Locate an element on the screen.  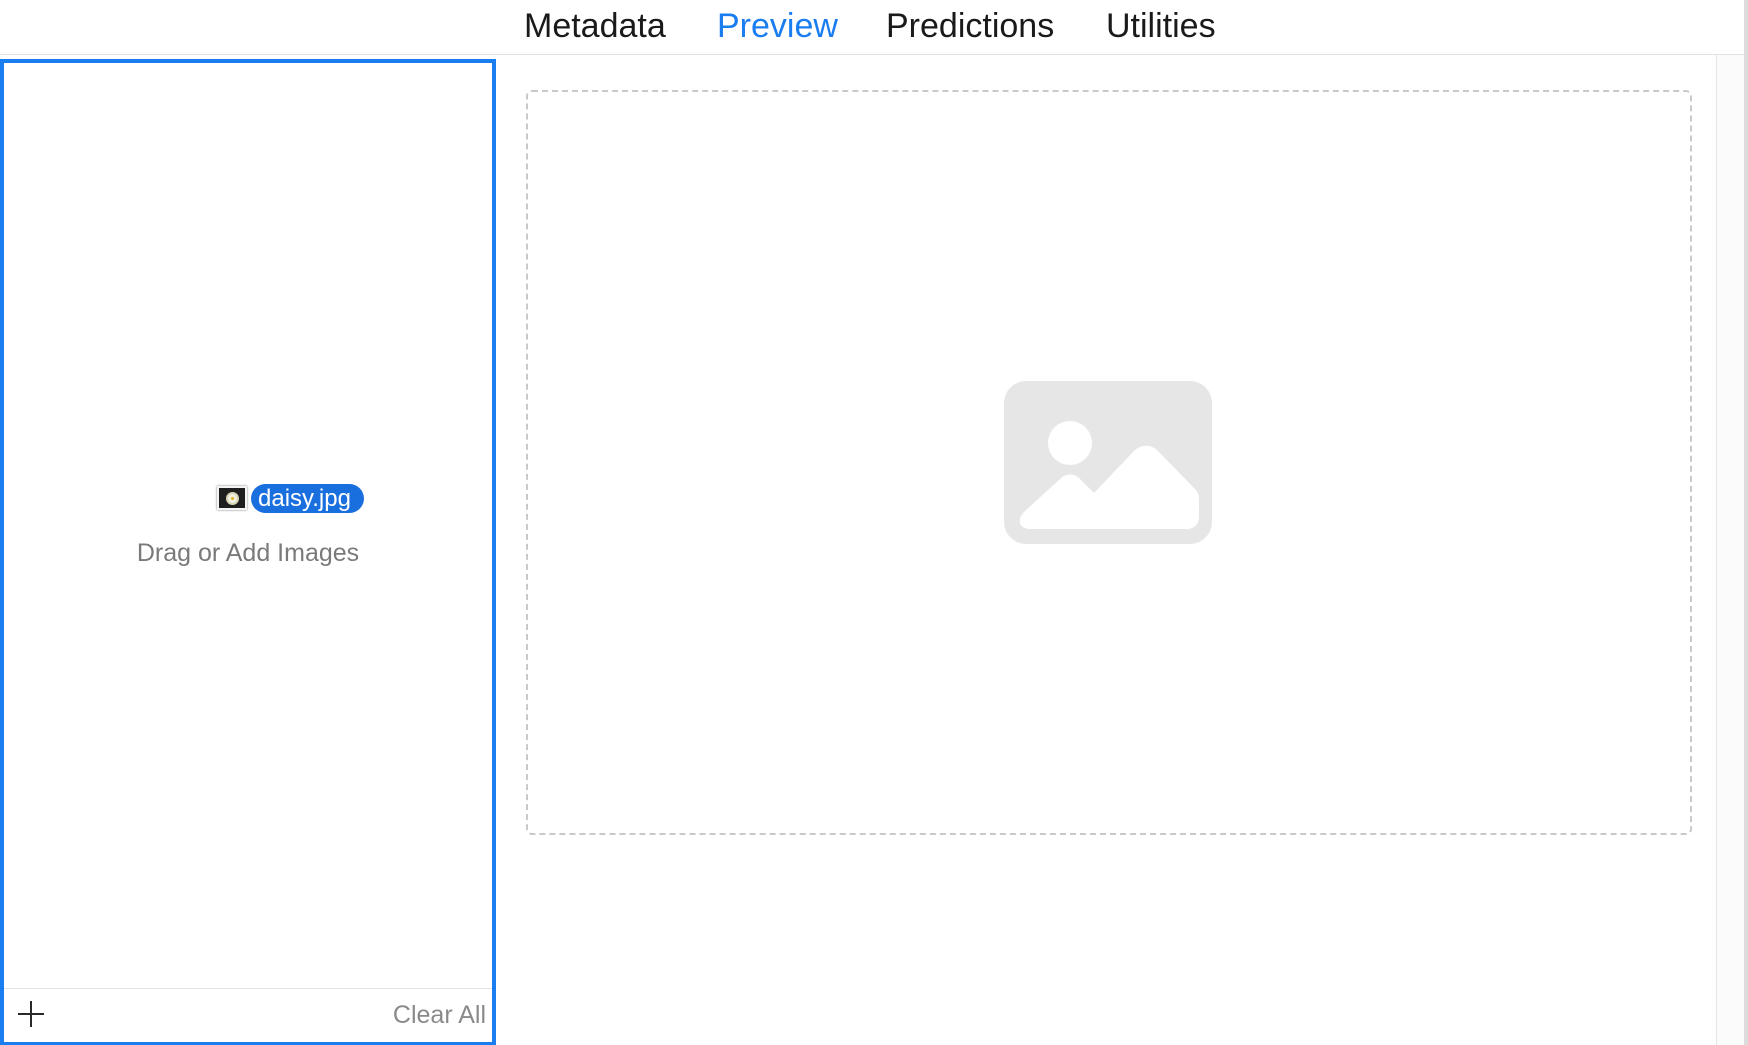
tab-metadata: Metadata is located at coordinates (595, 26).